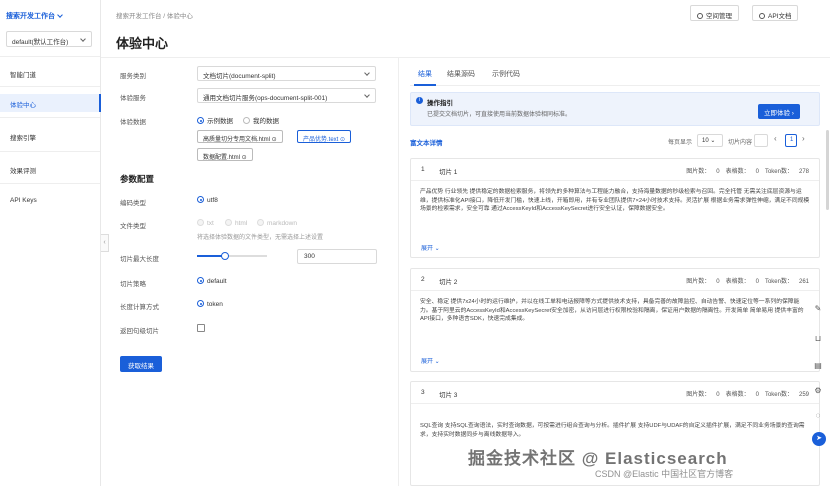 This screenshot has height=486, width=830. Describe the element at coordinates (105, 243) in the screenshot. I see `sidebar-collapse-button: ‹` at that location.